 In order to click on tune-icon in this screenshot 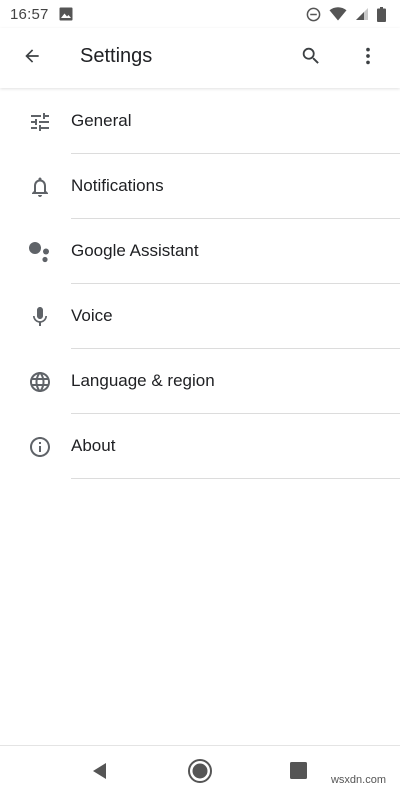, I will do `click(40, 122)`.